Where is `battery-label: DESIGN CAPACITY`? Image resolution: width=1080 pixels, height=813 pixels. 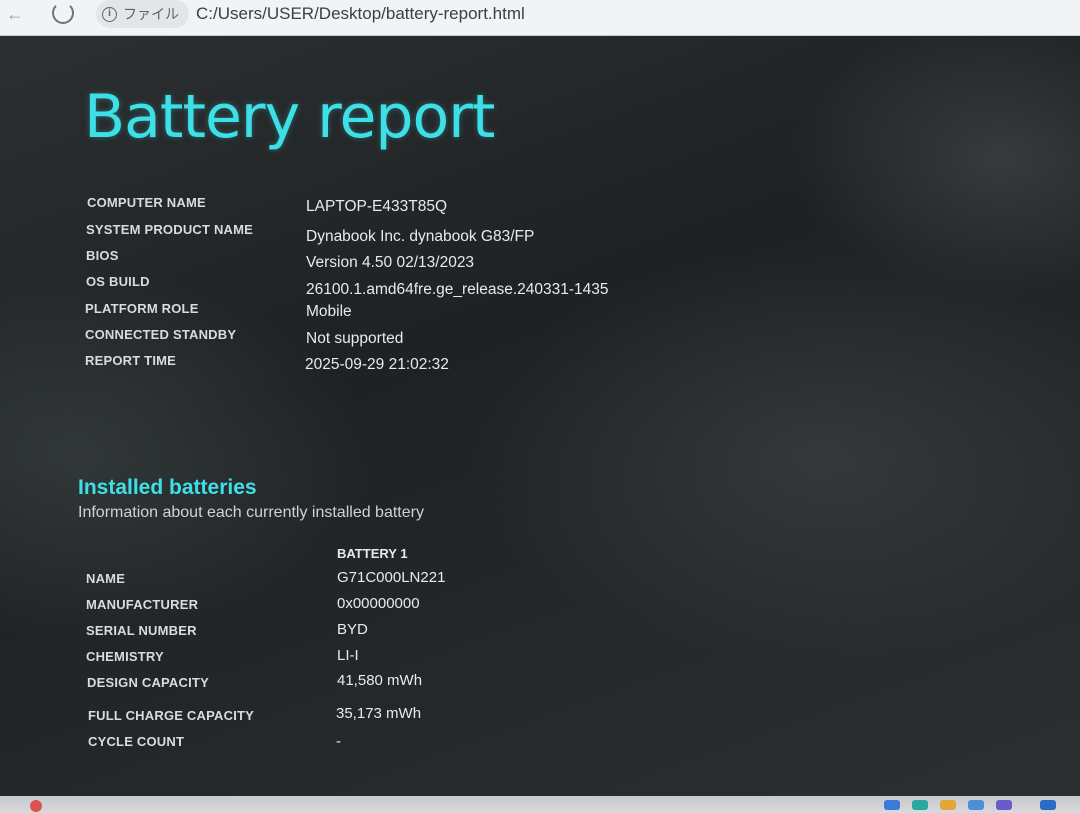 battery-label: DESIGN CAPACITY is located at coordinates (148, 682).